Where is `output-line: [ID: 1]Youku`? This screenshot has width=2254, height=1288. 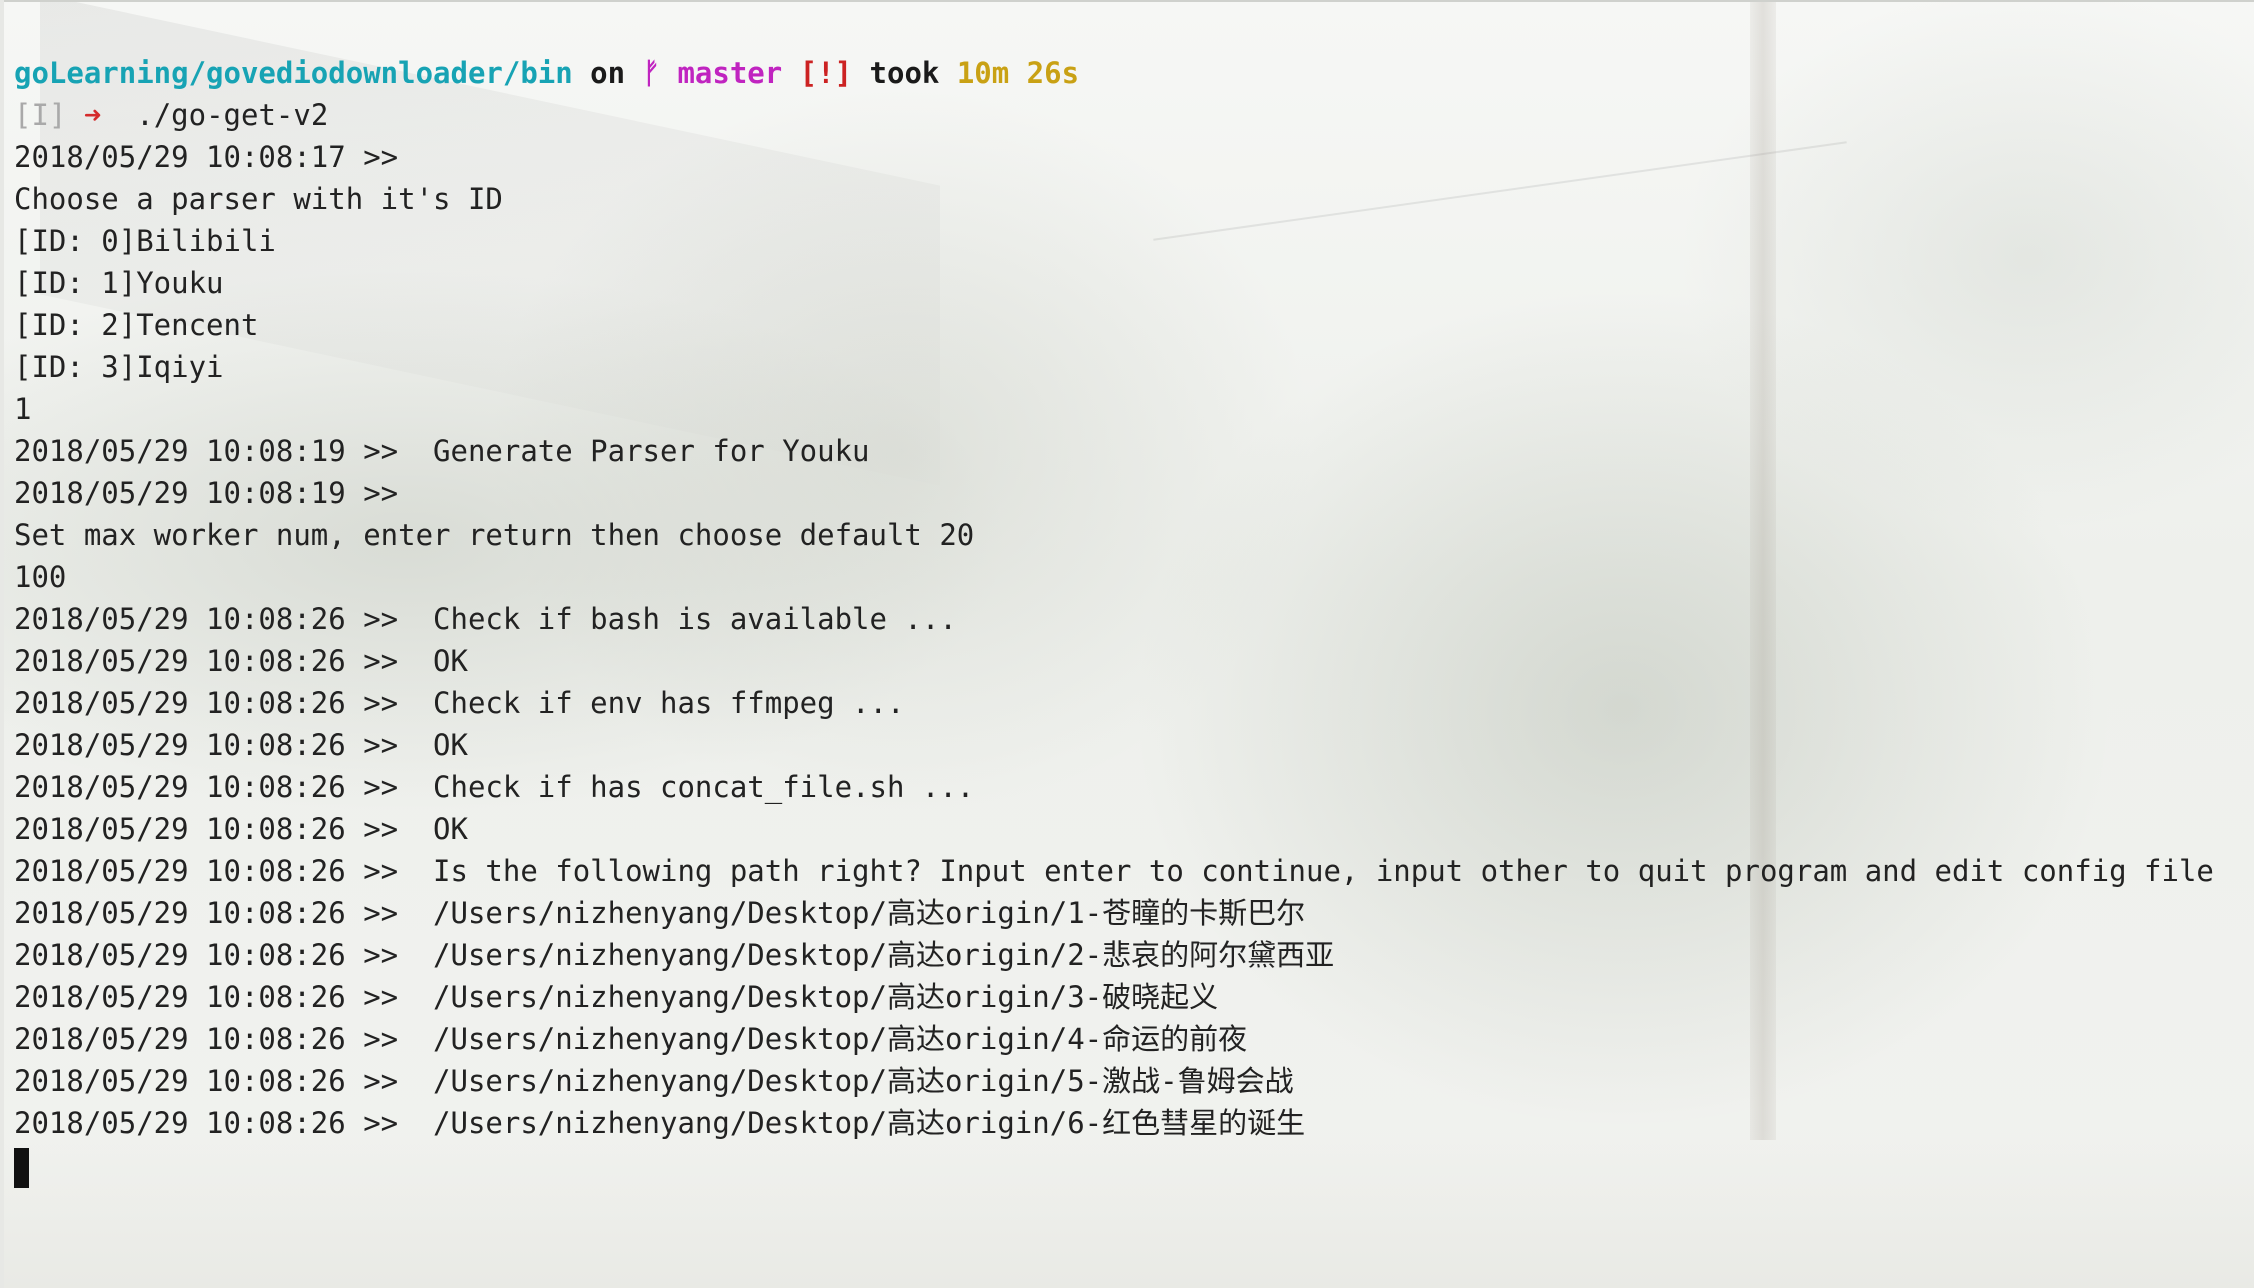
output-line: [ID: 1]Youku is located at coordinates (119, 283).